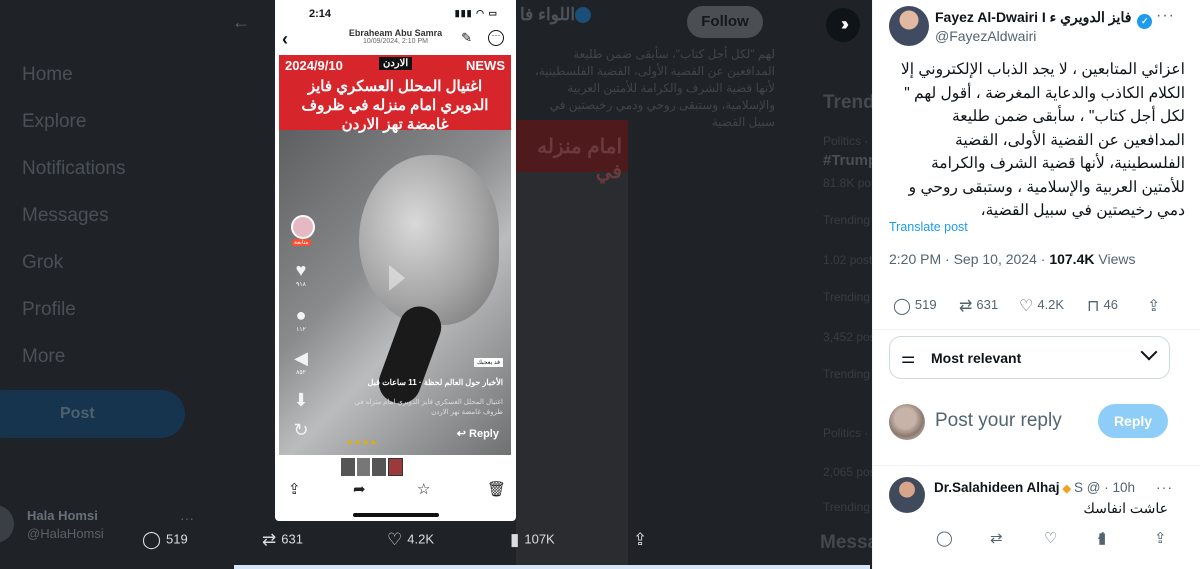 This screenshot has height=569, width=1200. I want to click on tweet-meta: 2:20 PM · Sep 10, 2024 · 107.4K Views, so click(1012, 259).